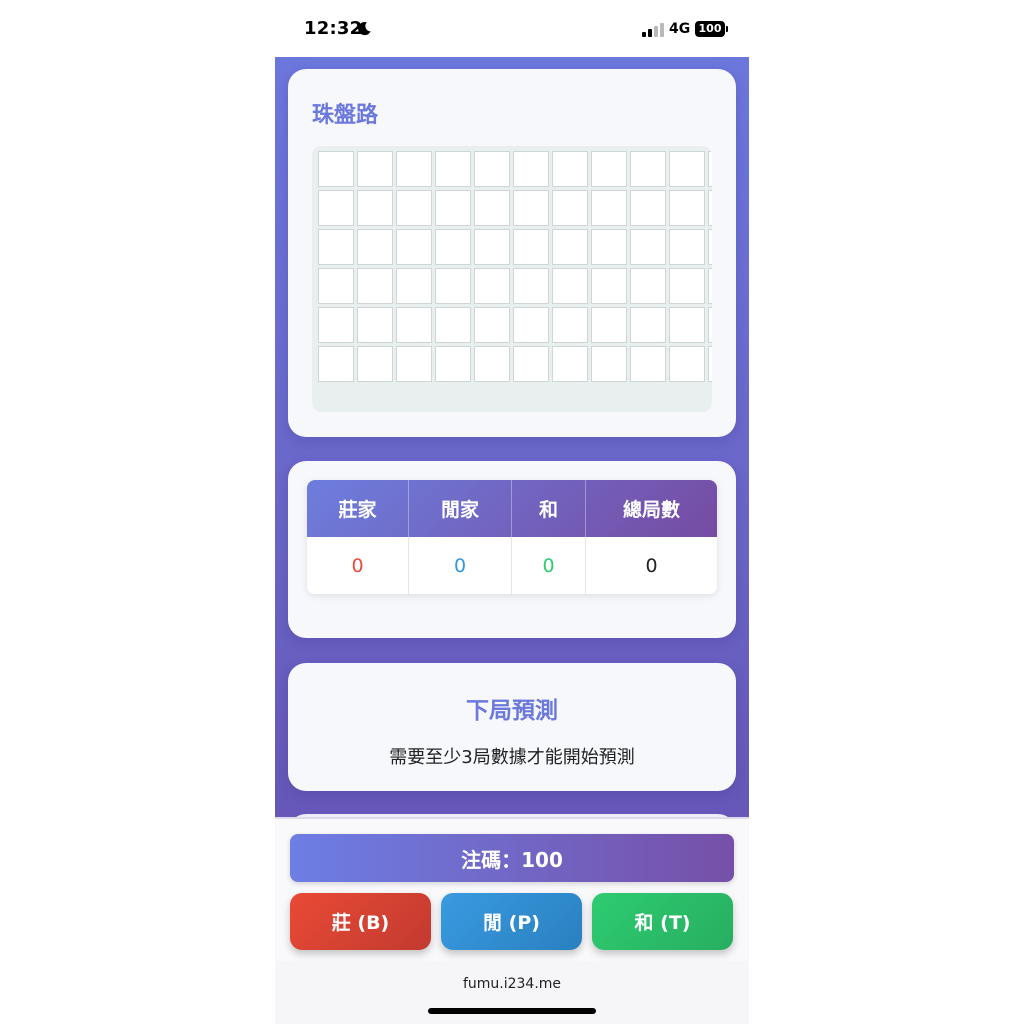 This screenshot has height=1024, width=1024. I want to click on stats-value-row: 0 0 0 0, so click(512, 565).